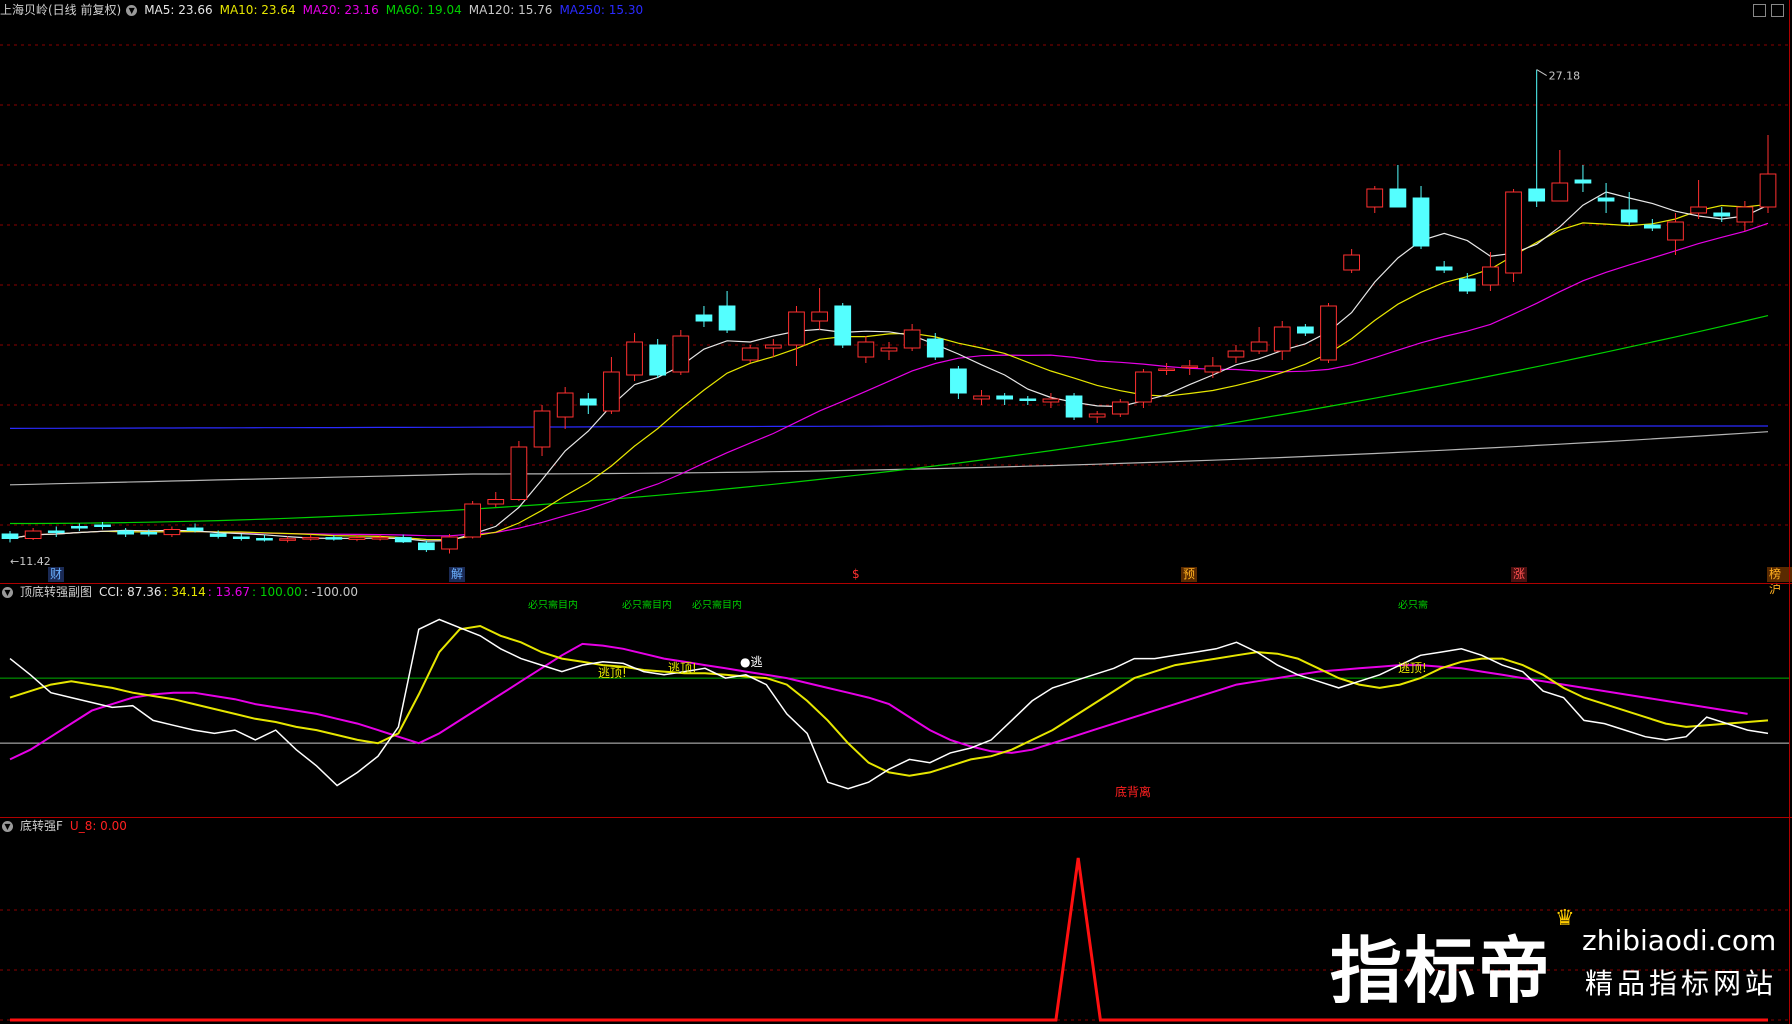  What do you see at coordinates (1565, 76) in the screenshot?
I see `high-price-label: 27.18` at bounding box center [1565, 76].